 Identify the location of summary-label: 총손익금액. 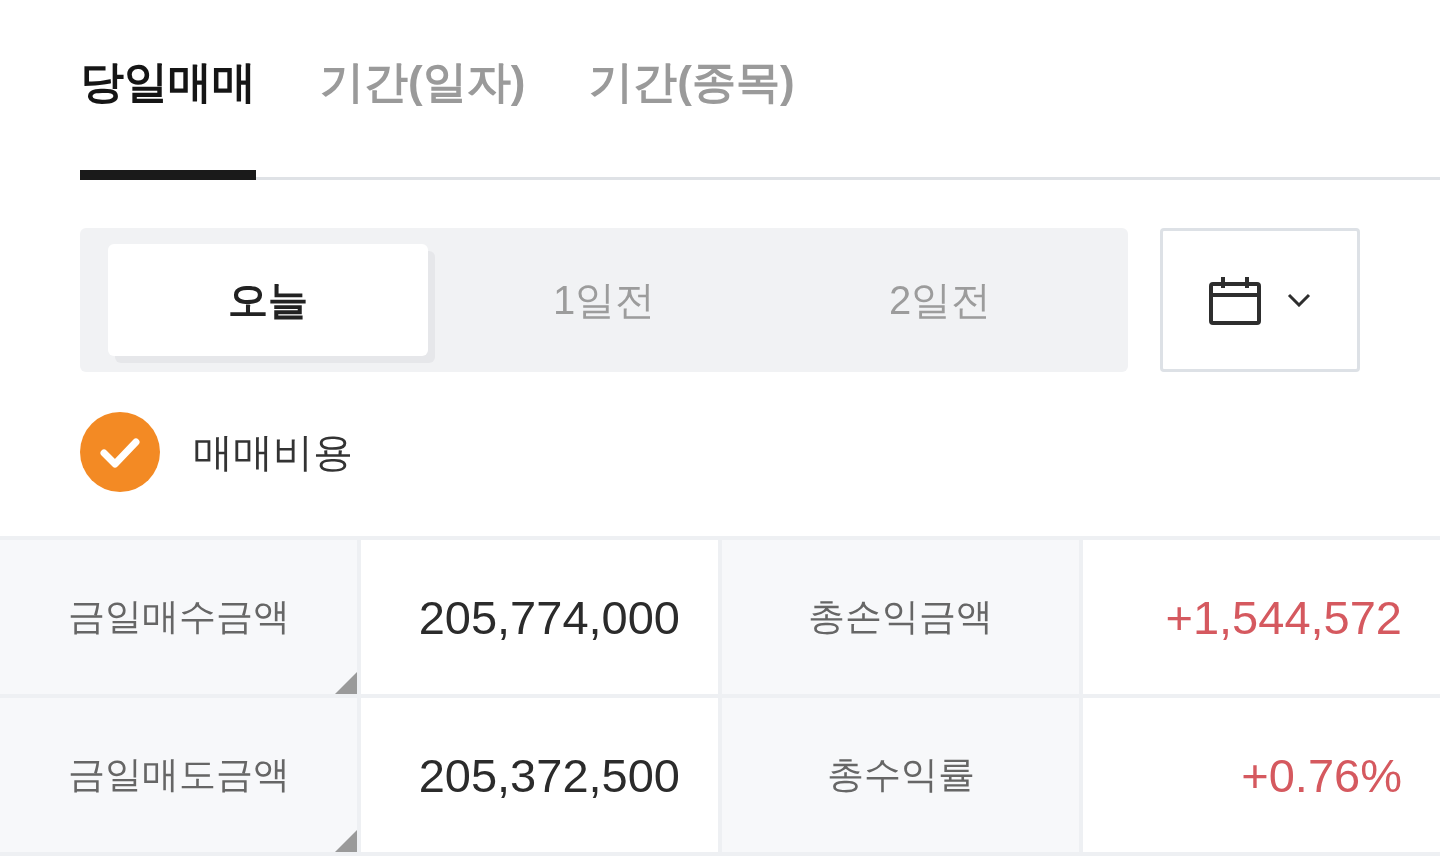
(900, 617).